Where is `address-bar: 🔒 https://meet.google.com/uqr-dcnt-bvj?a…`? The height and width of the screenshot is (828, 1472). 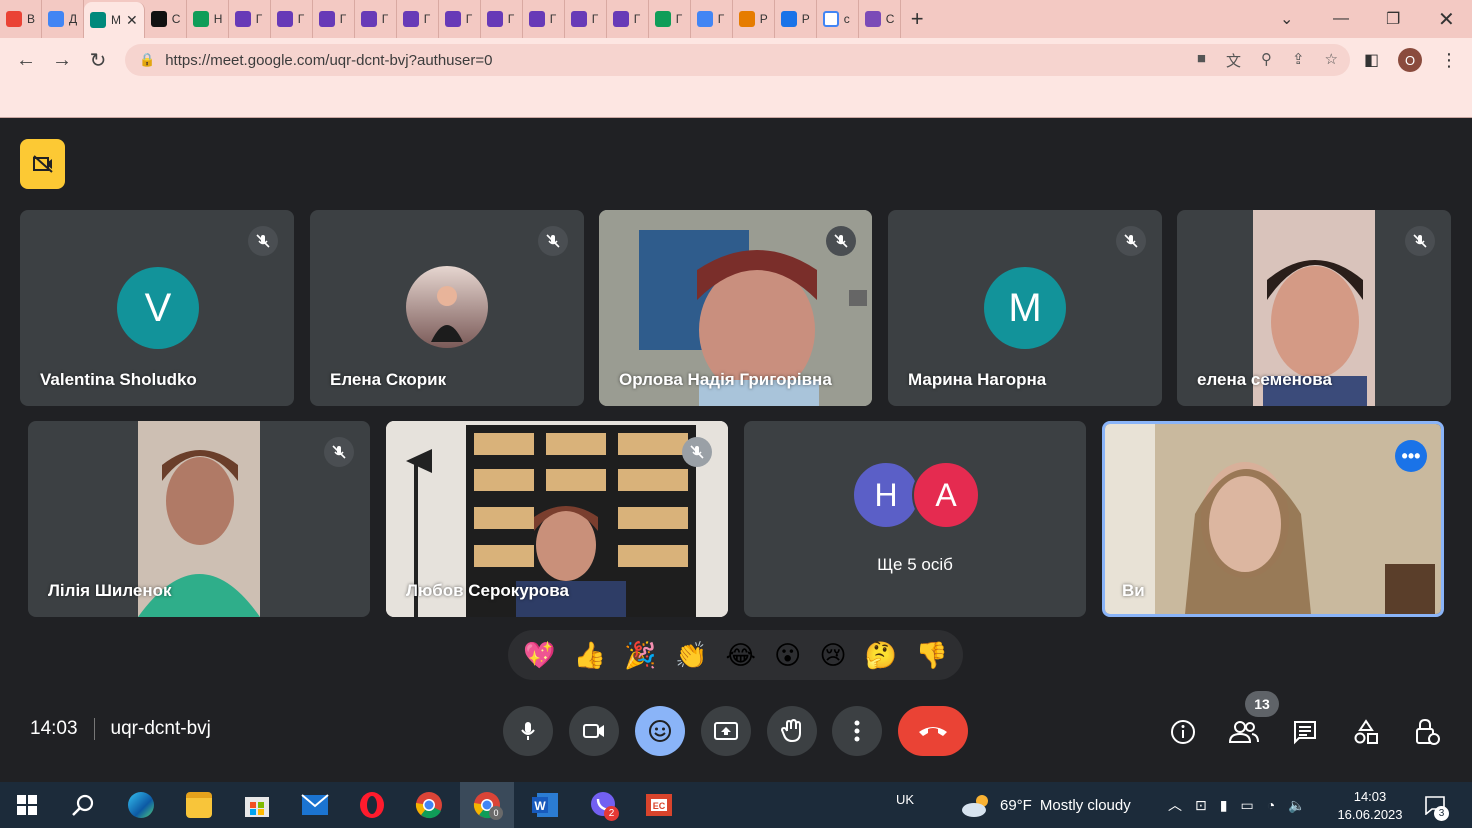
address-bar: 🔒 https://meet.google.com/uqr-dcnt-bvj?a… is located at coordinates (737, 60).